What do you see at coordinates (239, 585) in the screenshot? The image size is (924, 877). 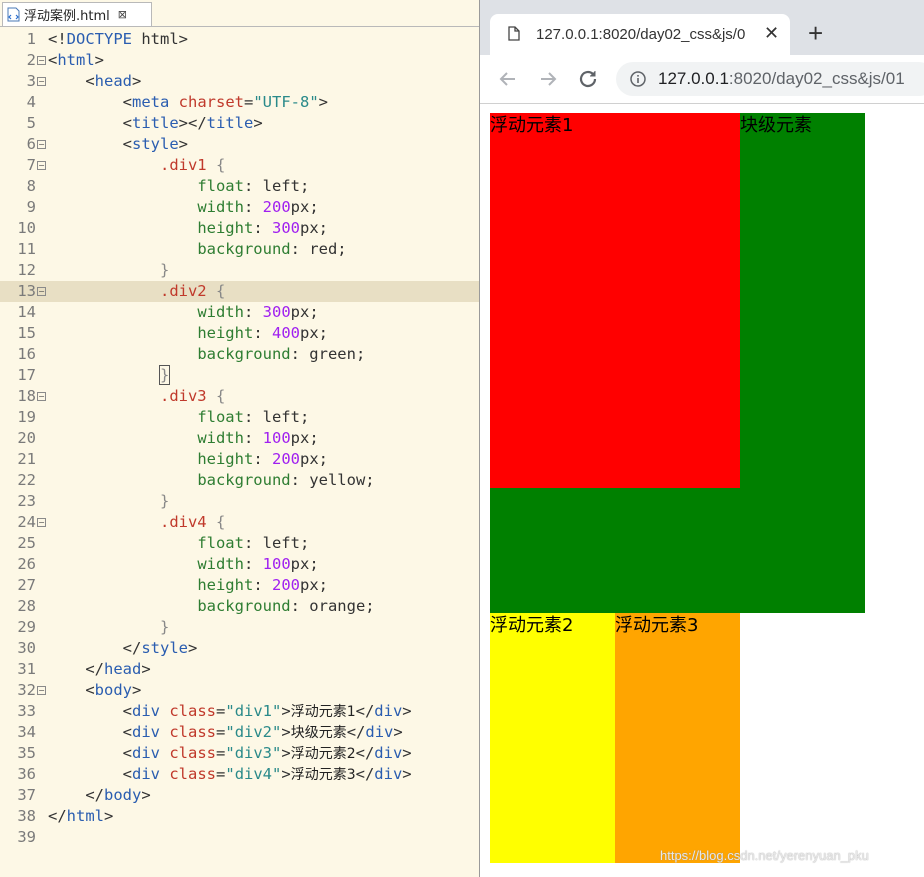 I see `code-line: 27 height: 200px;` at bounding box center [239, 585].